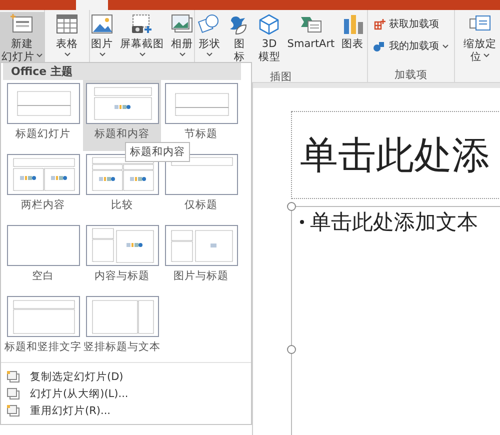 This screenshot has width=500, height=435. Describe the element at coordinates (67, 44) in the screenshot. I see `button-label: 表格` at that location.